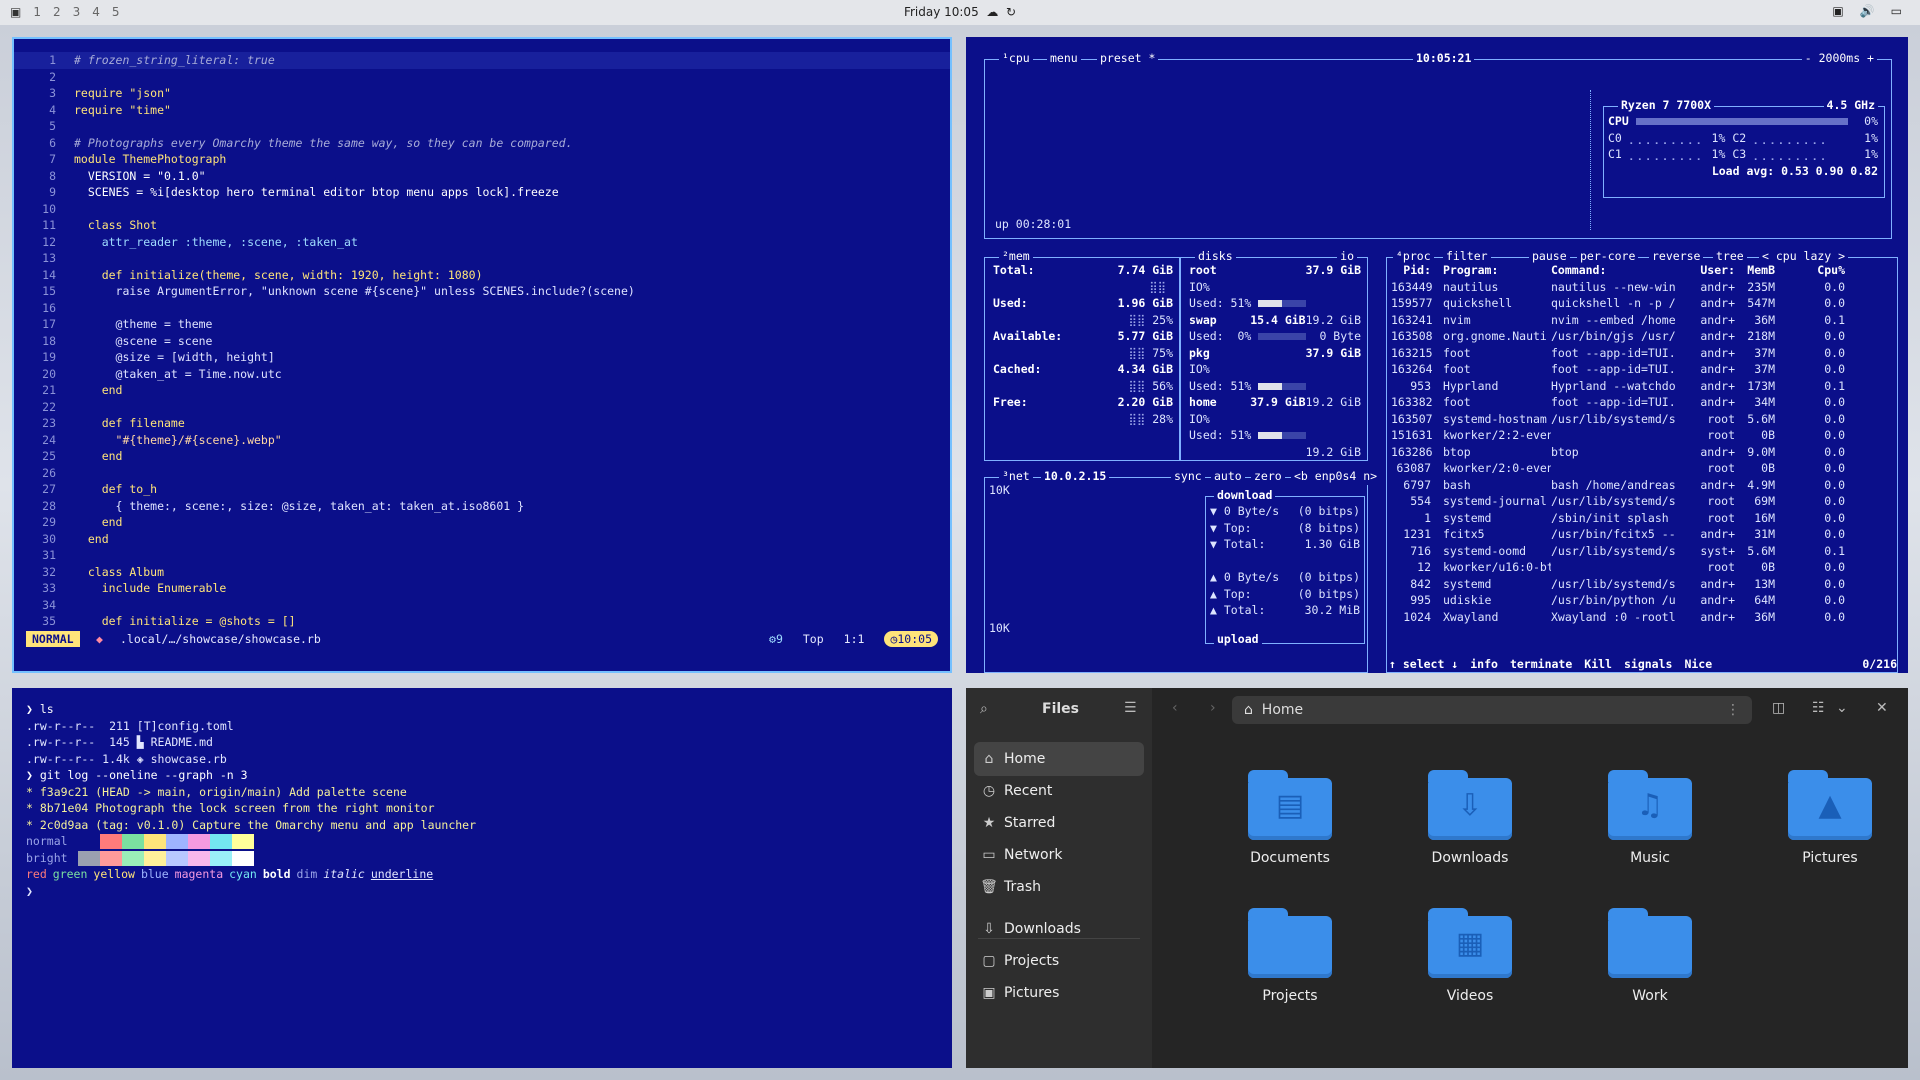  I want to click on camera-icon: ◫, so click(1778, 708).